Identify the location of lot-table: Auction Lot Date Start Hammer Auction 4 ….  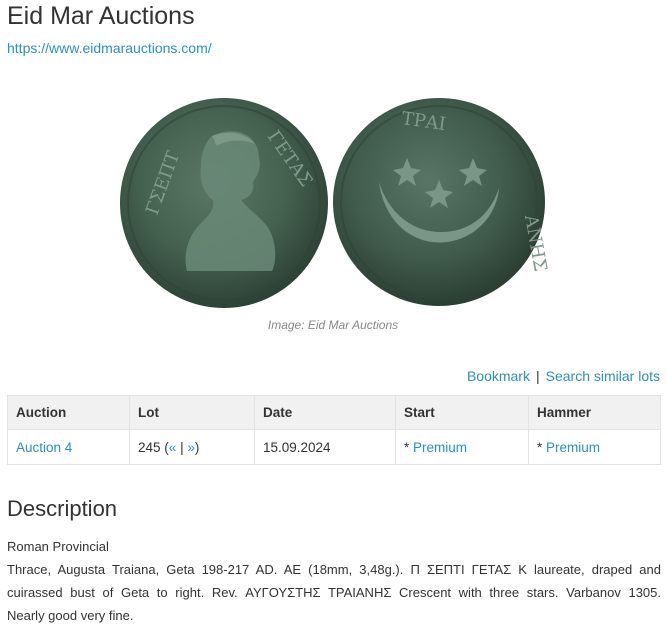
(334, 430).